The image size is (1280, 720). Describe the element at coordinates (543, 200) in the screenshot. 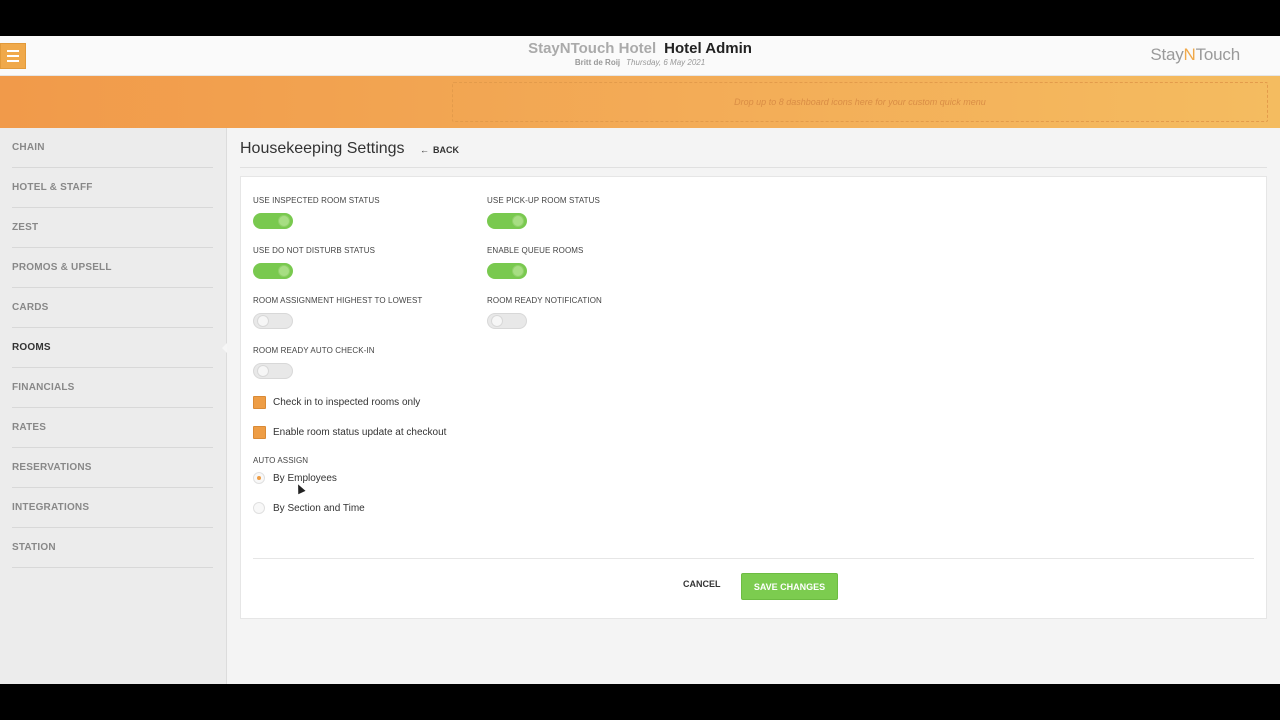

I see `field-label: USE PICK-UP ROOM STATUS` at that location.